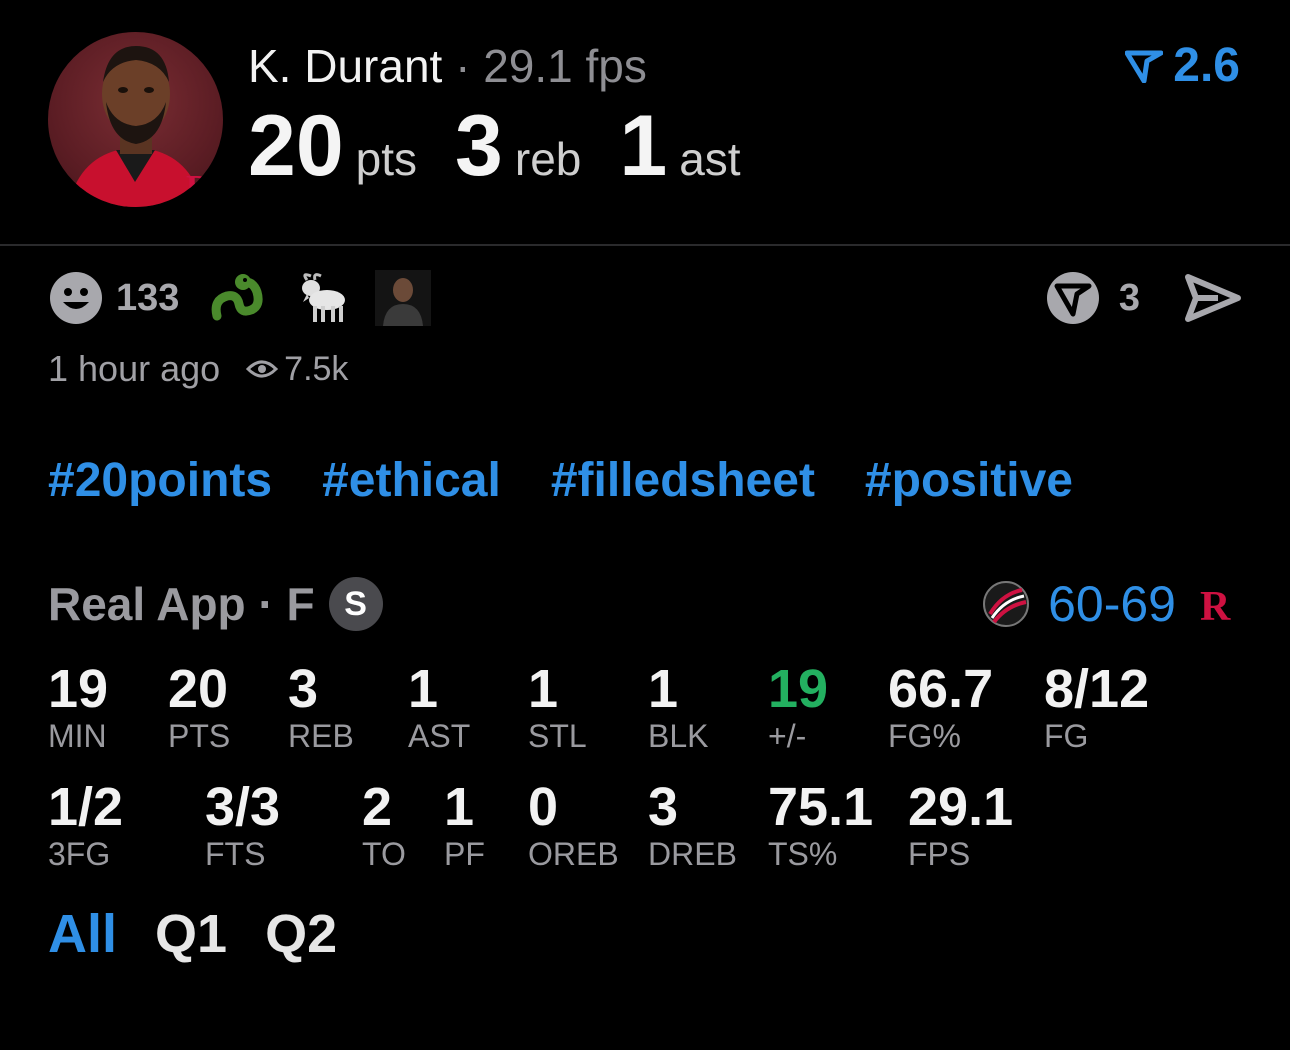 This screenshot has height=1050, width=1290. Describe the element at coordinates (403, 298) in the screenshot. I see `person-photo-icon` at that location.